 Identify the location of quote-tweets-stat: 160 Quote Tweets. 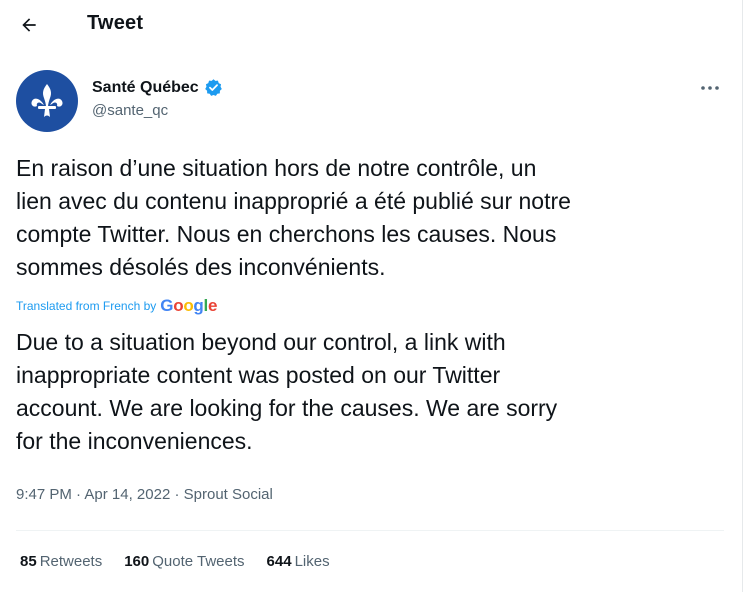
(184, 561).